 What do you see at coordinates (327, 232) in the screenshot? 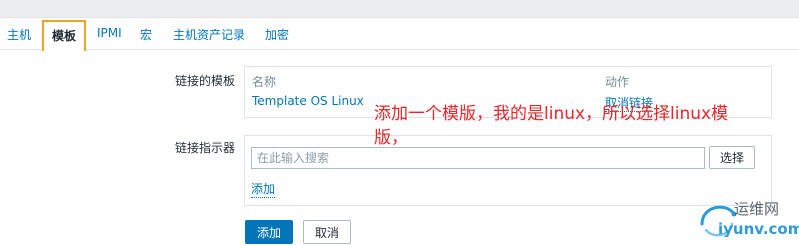
I see `cancel-button: 取消` at bounding box center [327, 232].